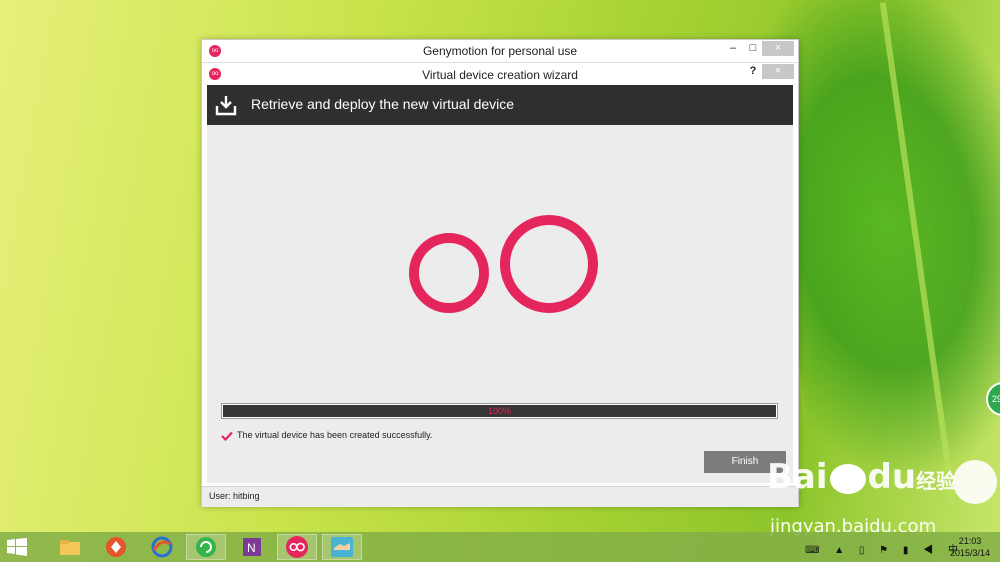  I want to click on taskbar-clock: 21:03 2015/3/14, so click(970, 547).